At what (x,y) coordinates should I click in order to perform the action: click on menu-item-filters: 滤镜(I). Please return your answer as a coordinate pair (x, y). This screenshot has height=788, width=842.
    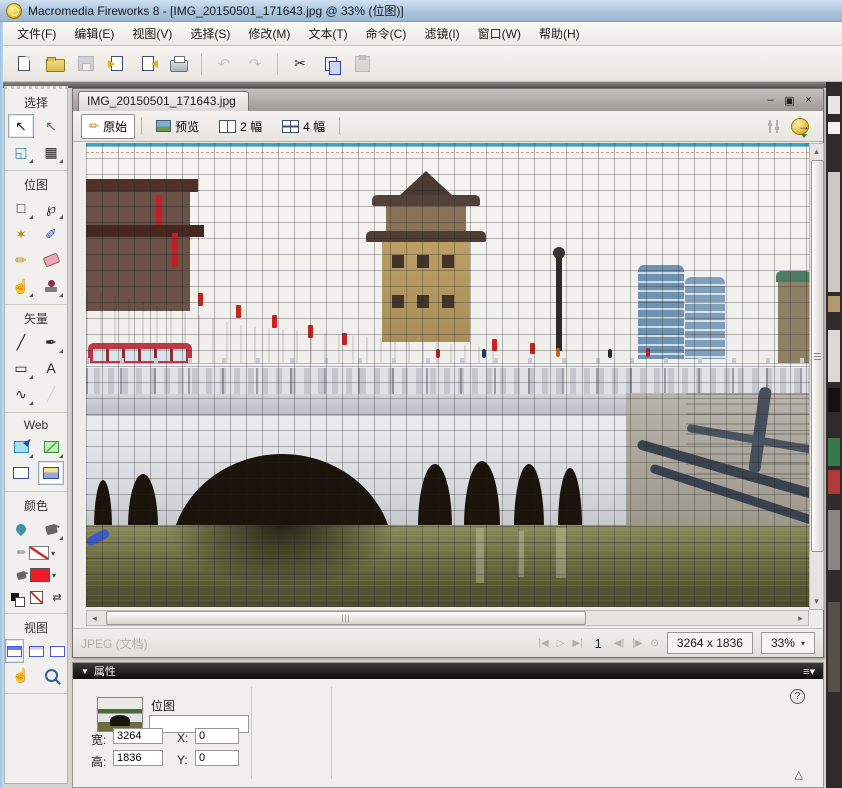
    Looking at the image, I should click on (441, 33).